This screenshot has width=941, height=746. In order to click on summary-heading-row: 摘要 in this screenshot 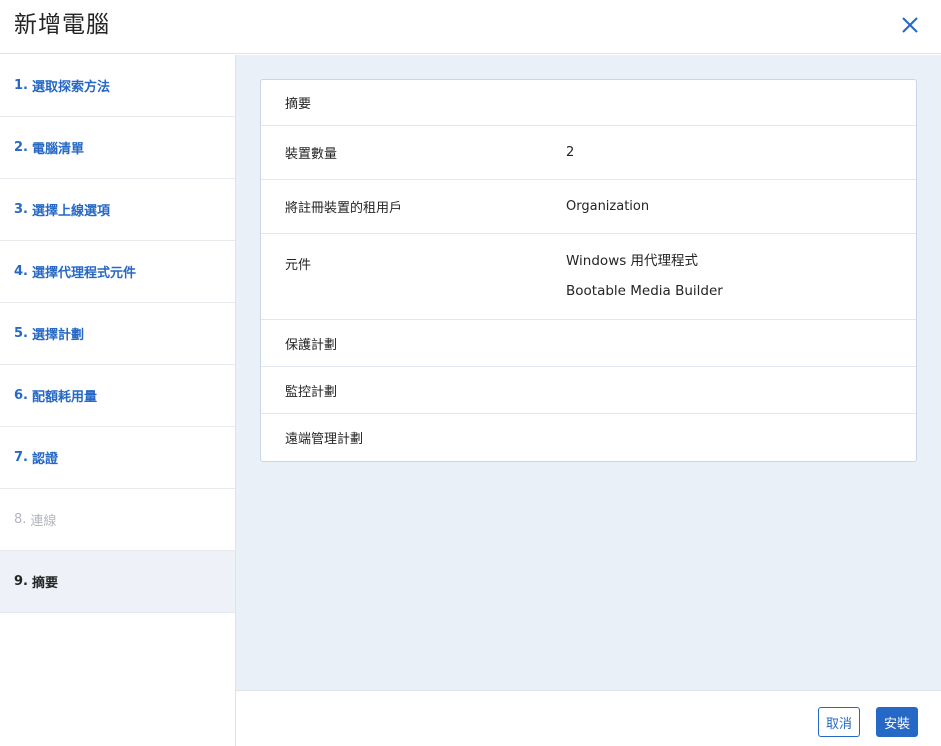, I will do `click(588, 103)`.